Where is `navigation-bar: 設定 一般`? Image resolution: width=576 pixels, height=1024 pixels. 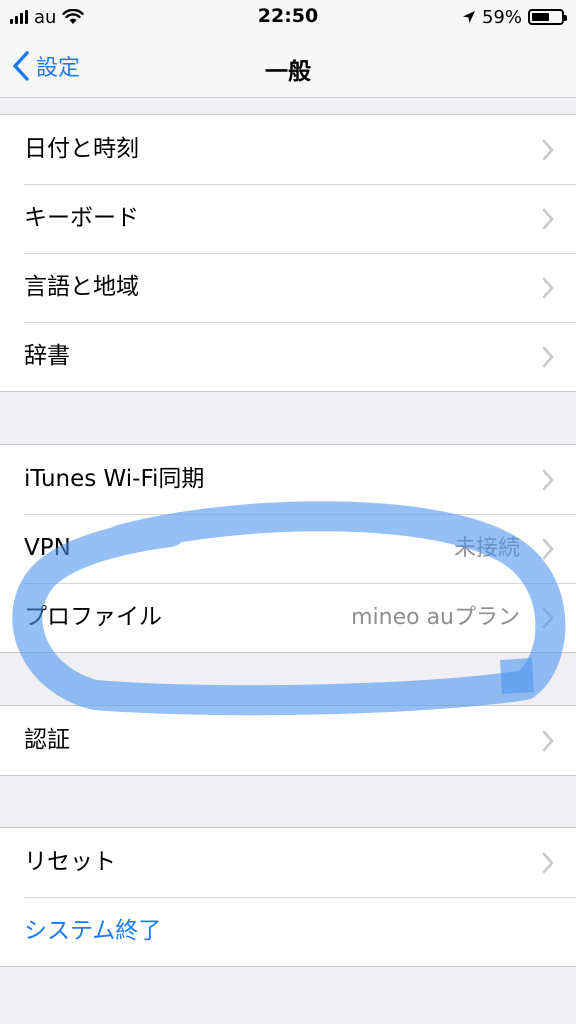
navigation-bar: 設定 一般 is located at coordinates (288, 66).